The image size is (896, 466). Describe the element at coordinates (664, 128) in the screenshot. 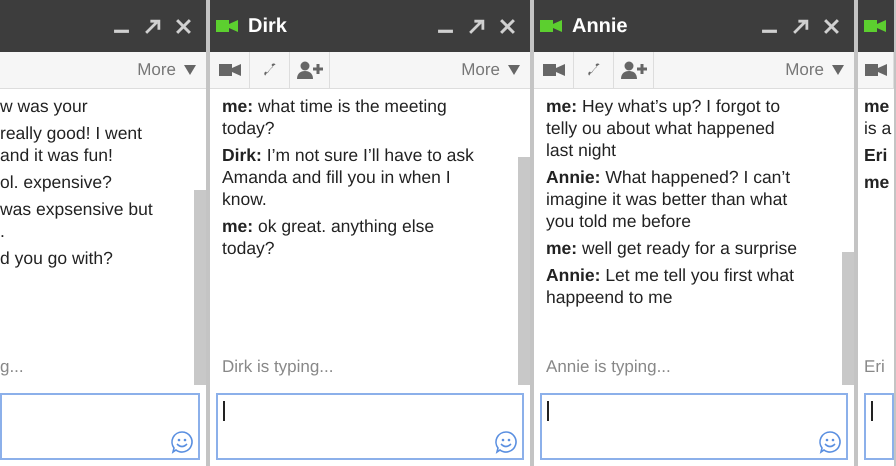

I see `chat-message: me: Hey what’s up? I forgot to telly ou about what happened last night` at that location.